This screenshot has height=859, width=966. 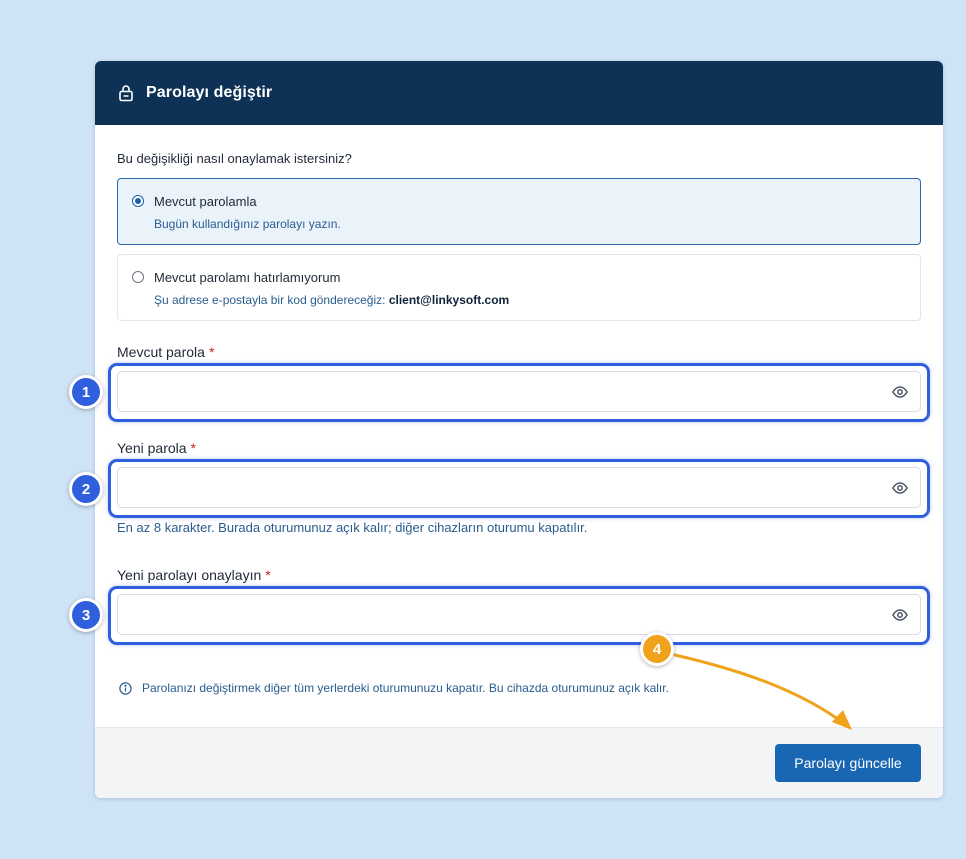 What do you see at coordinates (848, 763) in the screenshot?
I see `update-password-button: Parolayı güncelle` at bounding box center [848, 763].